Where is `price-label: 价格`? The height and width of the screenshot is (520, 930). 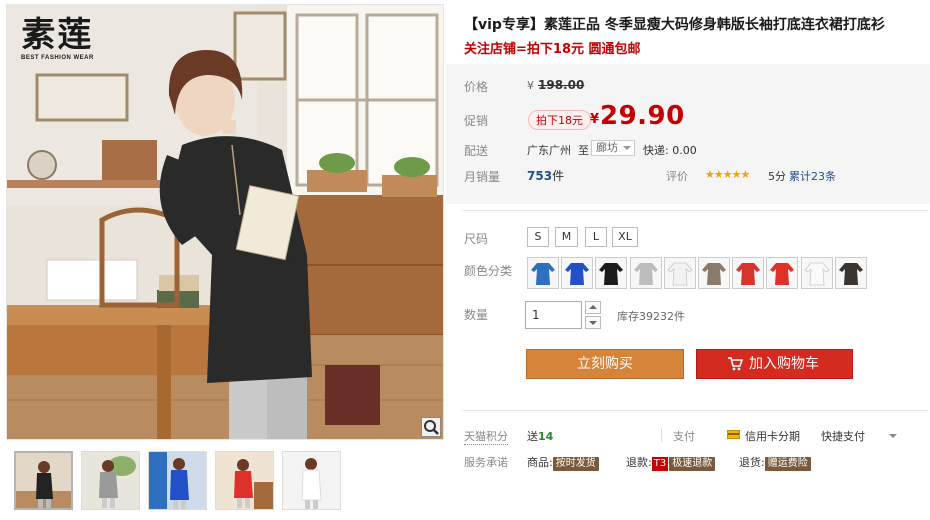
price-label: 价格 is located at coordinates (476, 87).